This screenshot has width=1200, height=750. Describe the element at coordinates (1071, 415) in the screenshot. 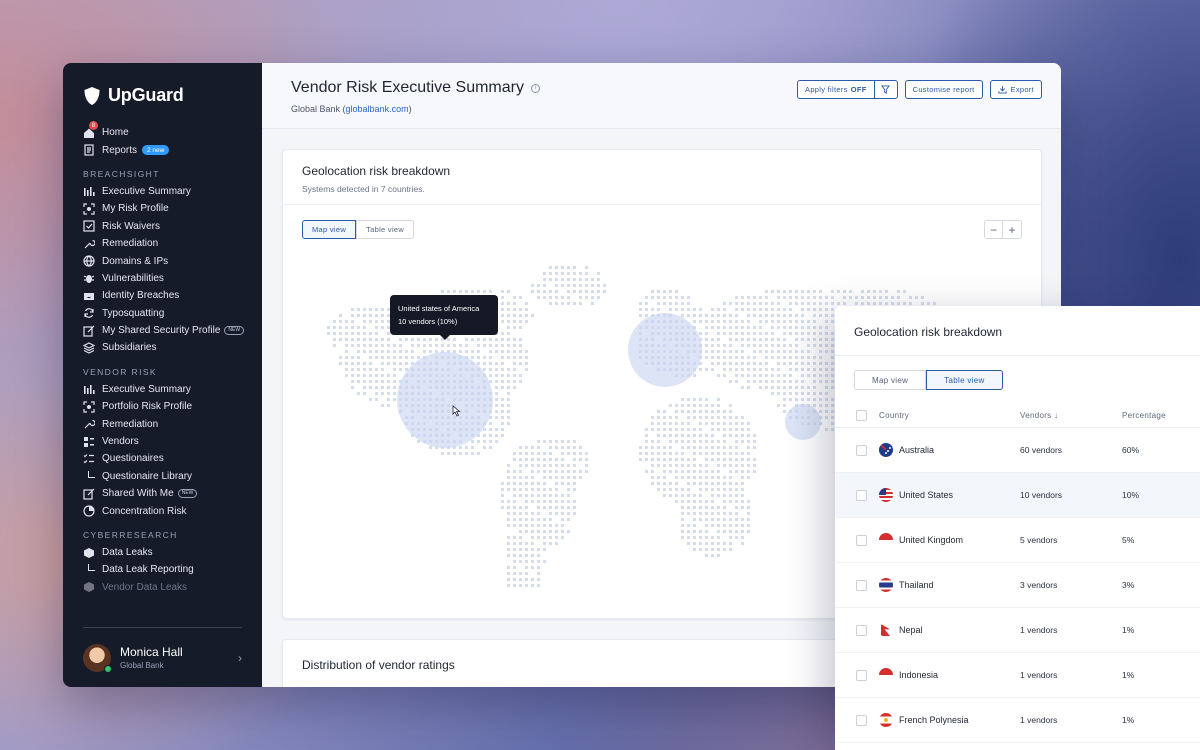

I see `column-vendors: Vendors ↓` at that location.